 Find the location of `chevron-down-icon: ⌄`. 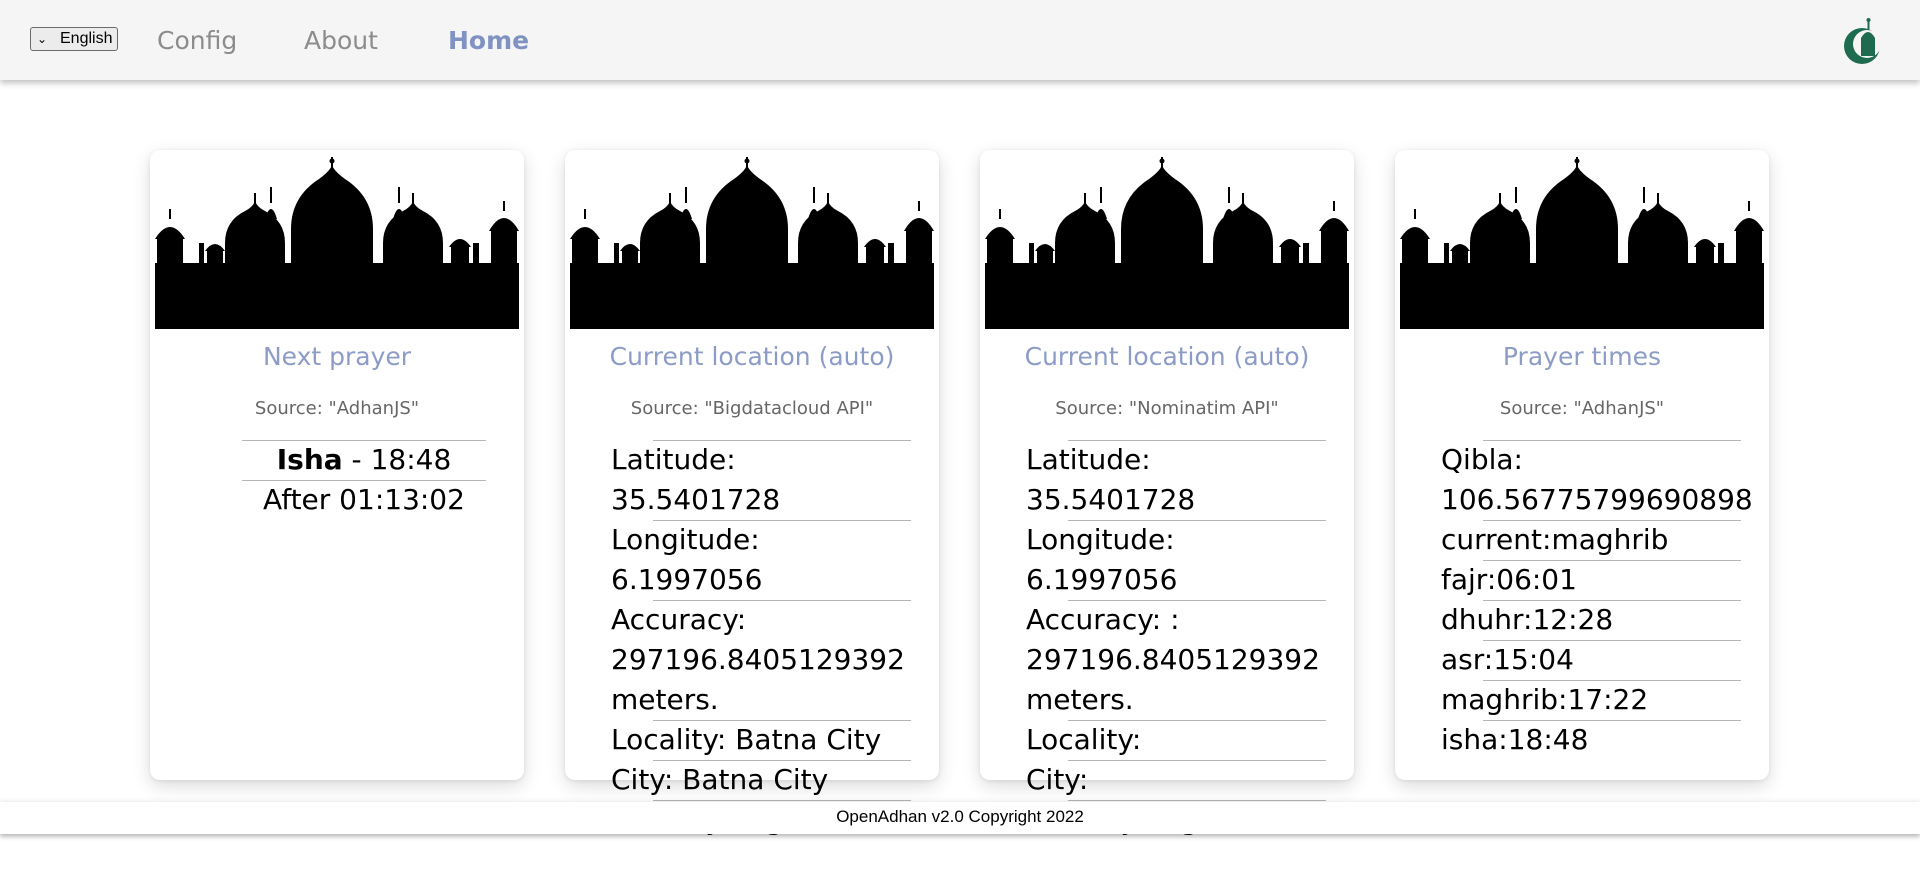

chevron-down-icon: ⌄ is located at coordinates (42, 39).